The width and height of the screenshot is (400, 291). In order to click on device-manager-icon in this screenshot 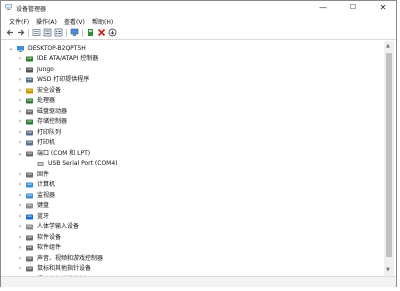, I will do `click(8, 7)`.